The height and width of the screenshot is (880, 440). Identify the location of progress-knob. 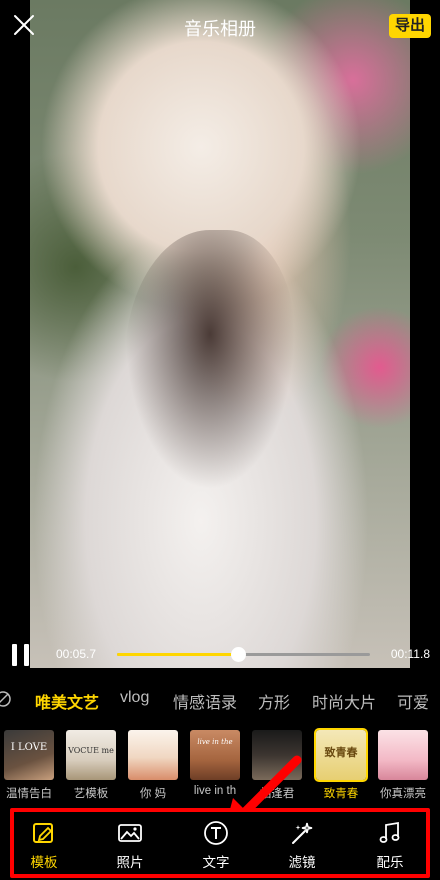
(238, 654).